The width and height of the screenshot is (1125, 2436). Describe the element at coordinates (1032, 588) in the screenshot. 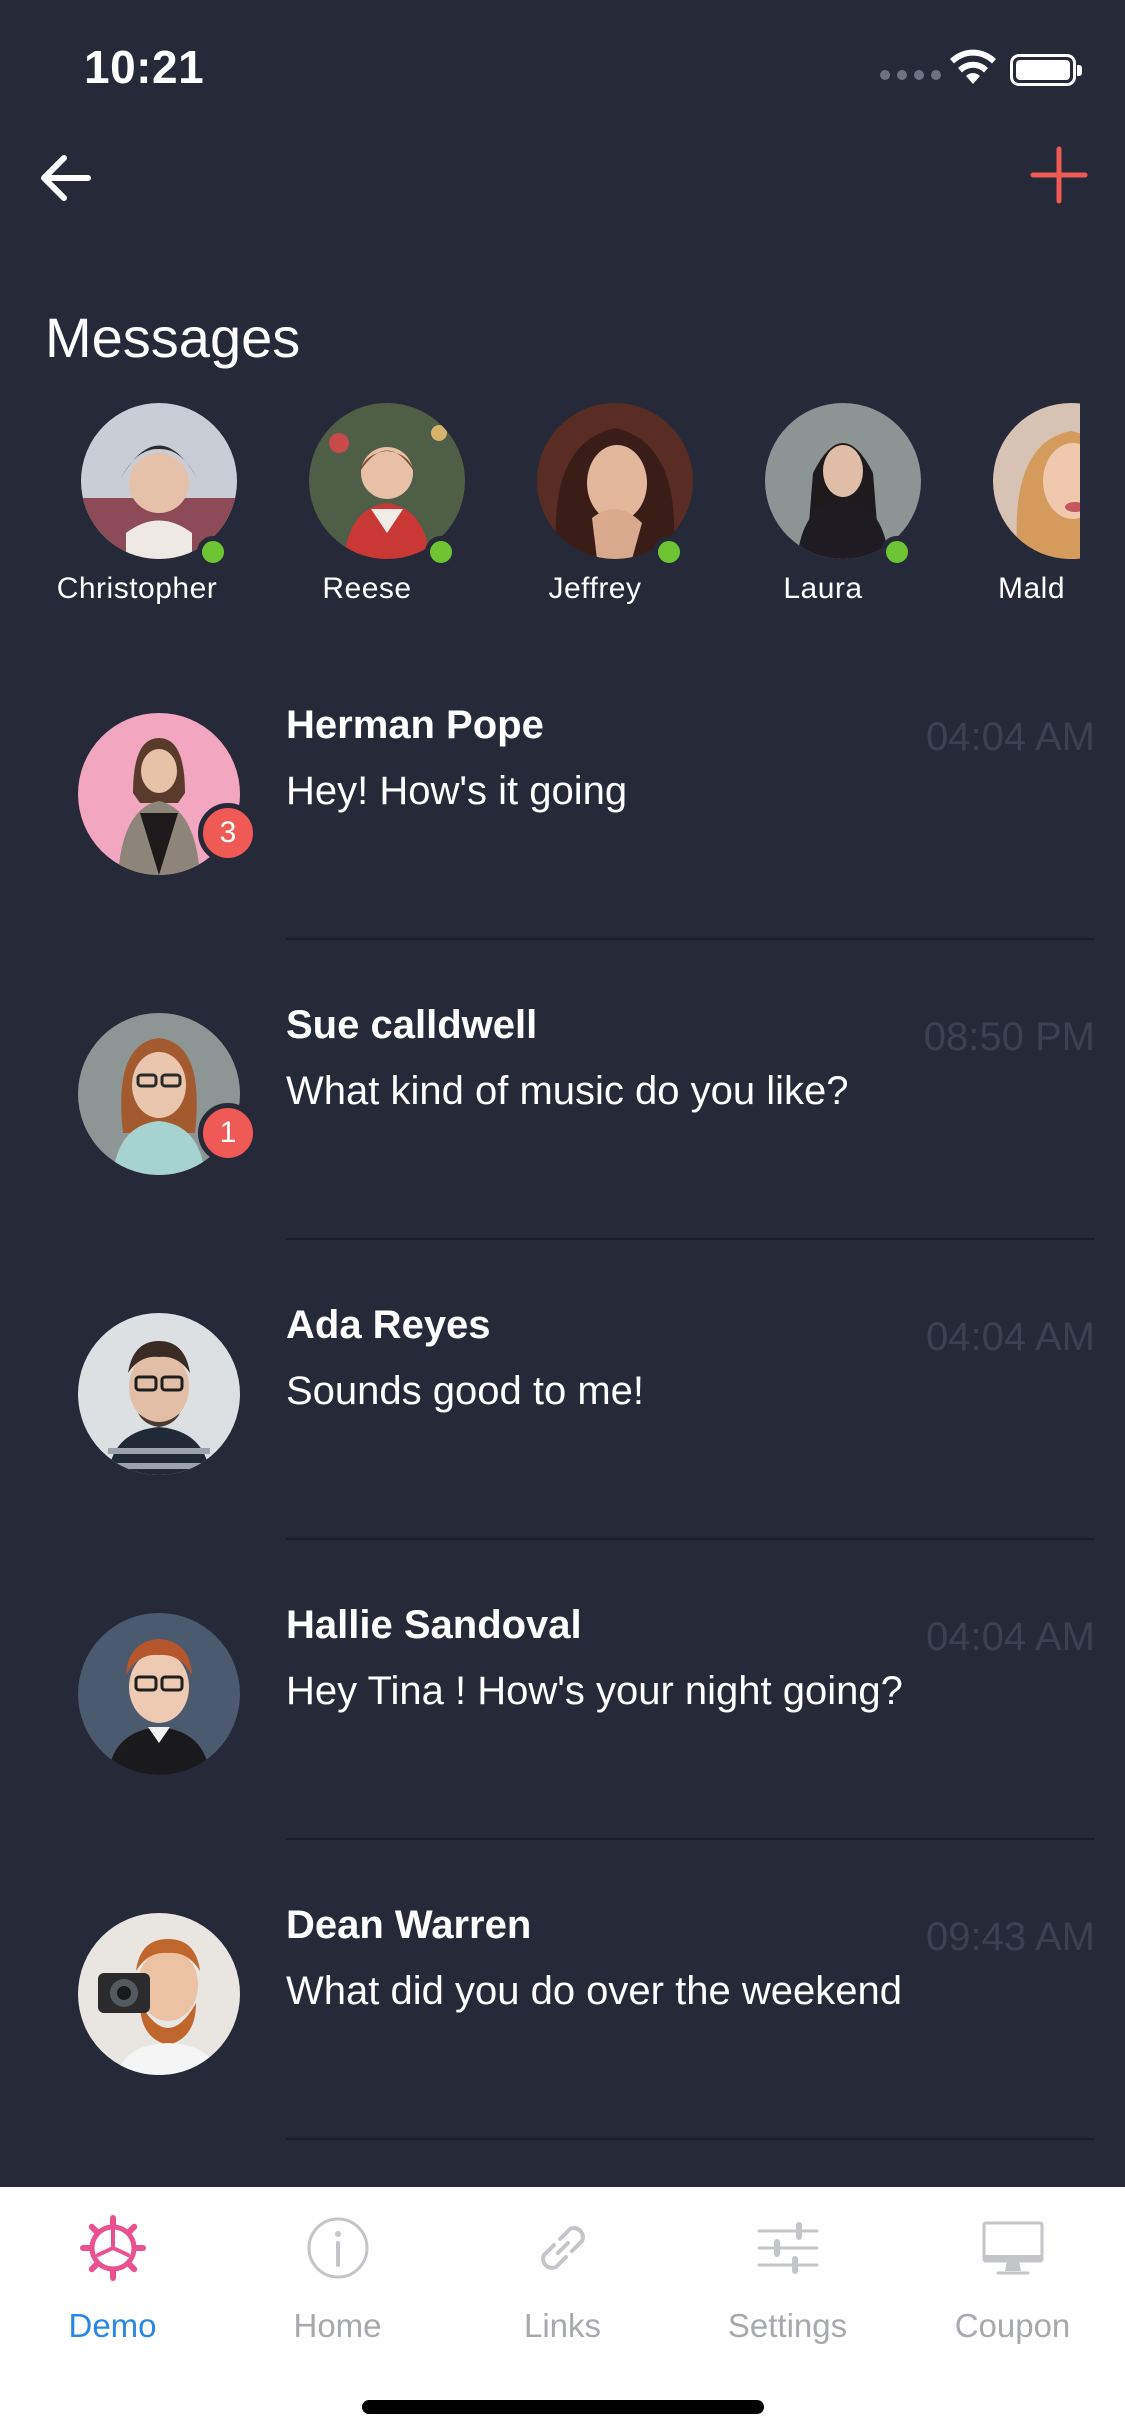

I see `story-name: Mald` at that location.